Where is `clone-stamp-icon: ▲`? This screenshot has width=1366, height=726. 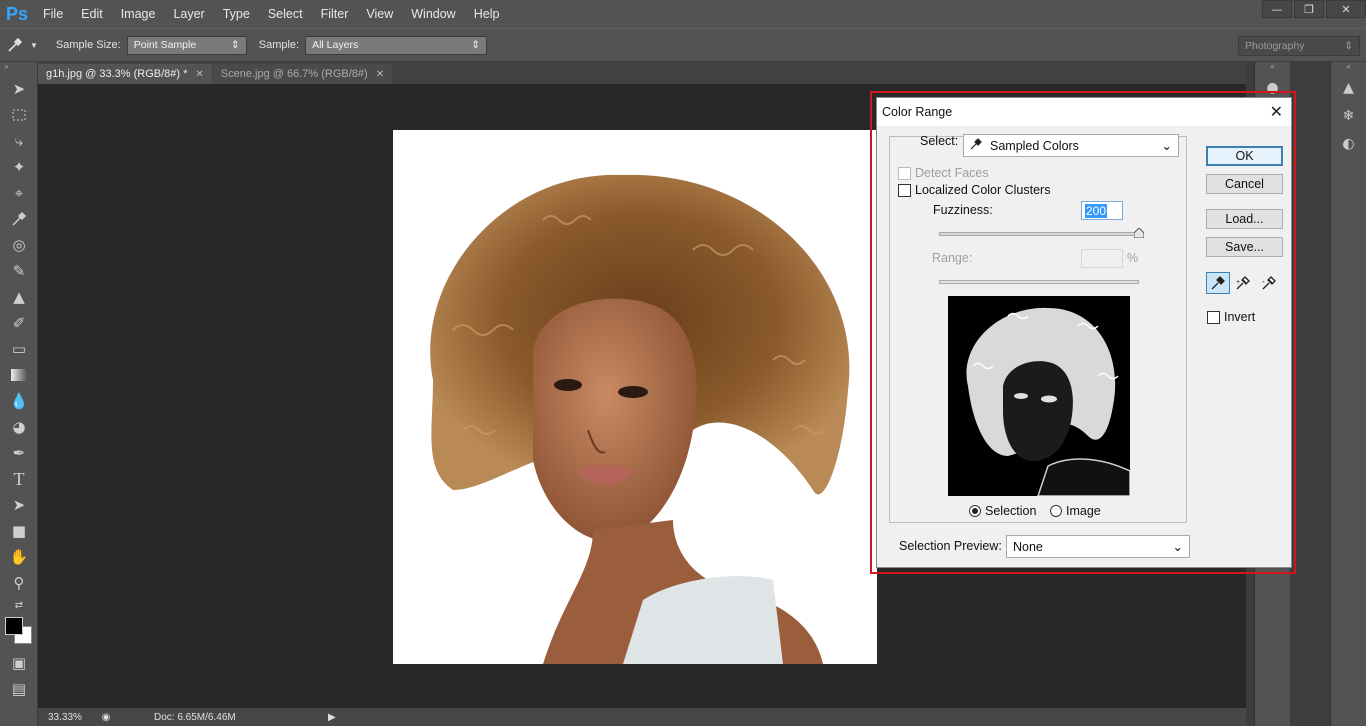
clone-stamp-icon: ▲ is located at coordinates (19, 297).